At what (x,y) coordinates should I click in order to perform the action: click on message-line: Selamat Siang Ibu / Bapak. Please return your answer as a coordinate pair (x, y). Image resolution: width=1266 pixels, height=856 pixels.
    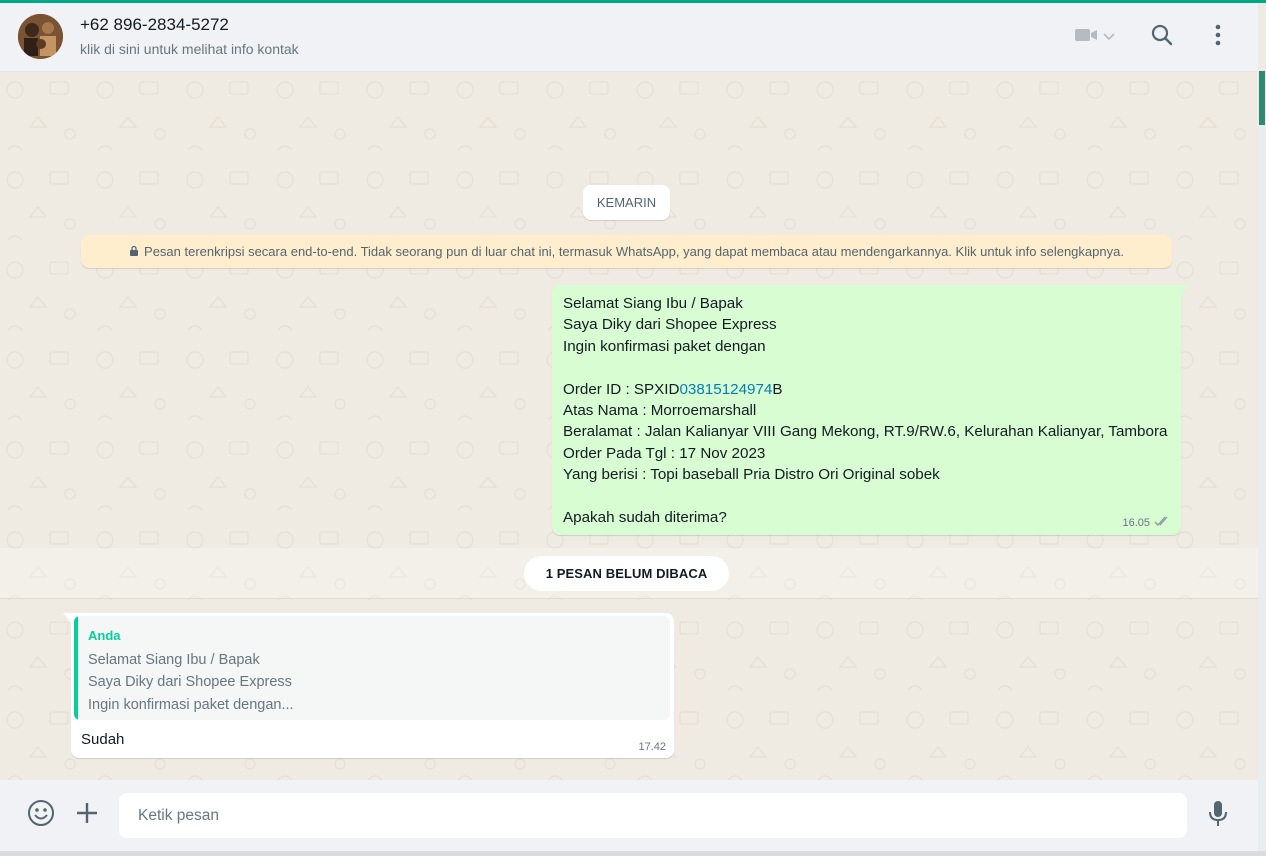
    Looking at the image, I should click on (653, 303).